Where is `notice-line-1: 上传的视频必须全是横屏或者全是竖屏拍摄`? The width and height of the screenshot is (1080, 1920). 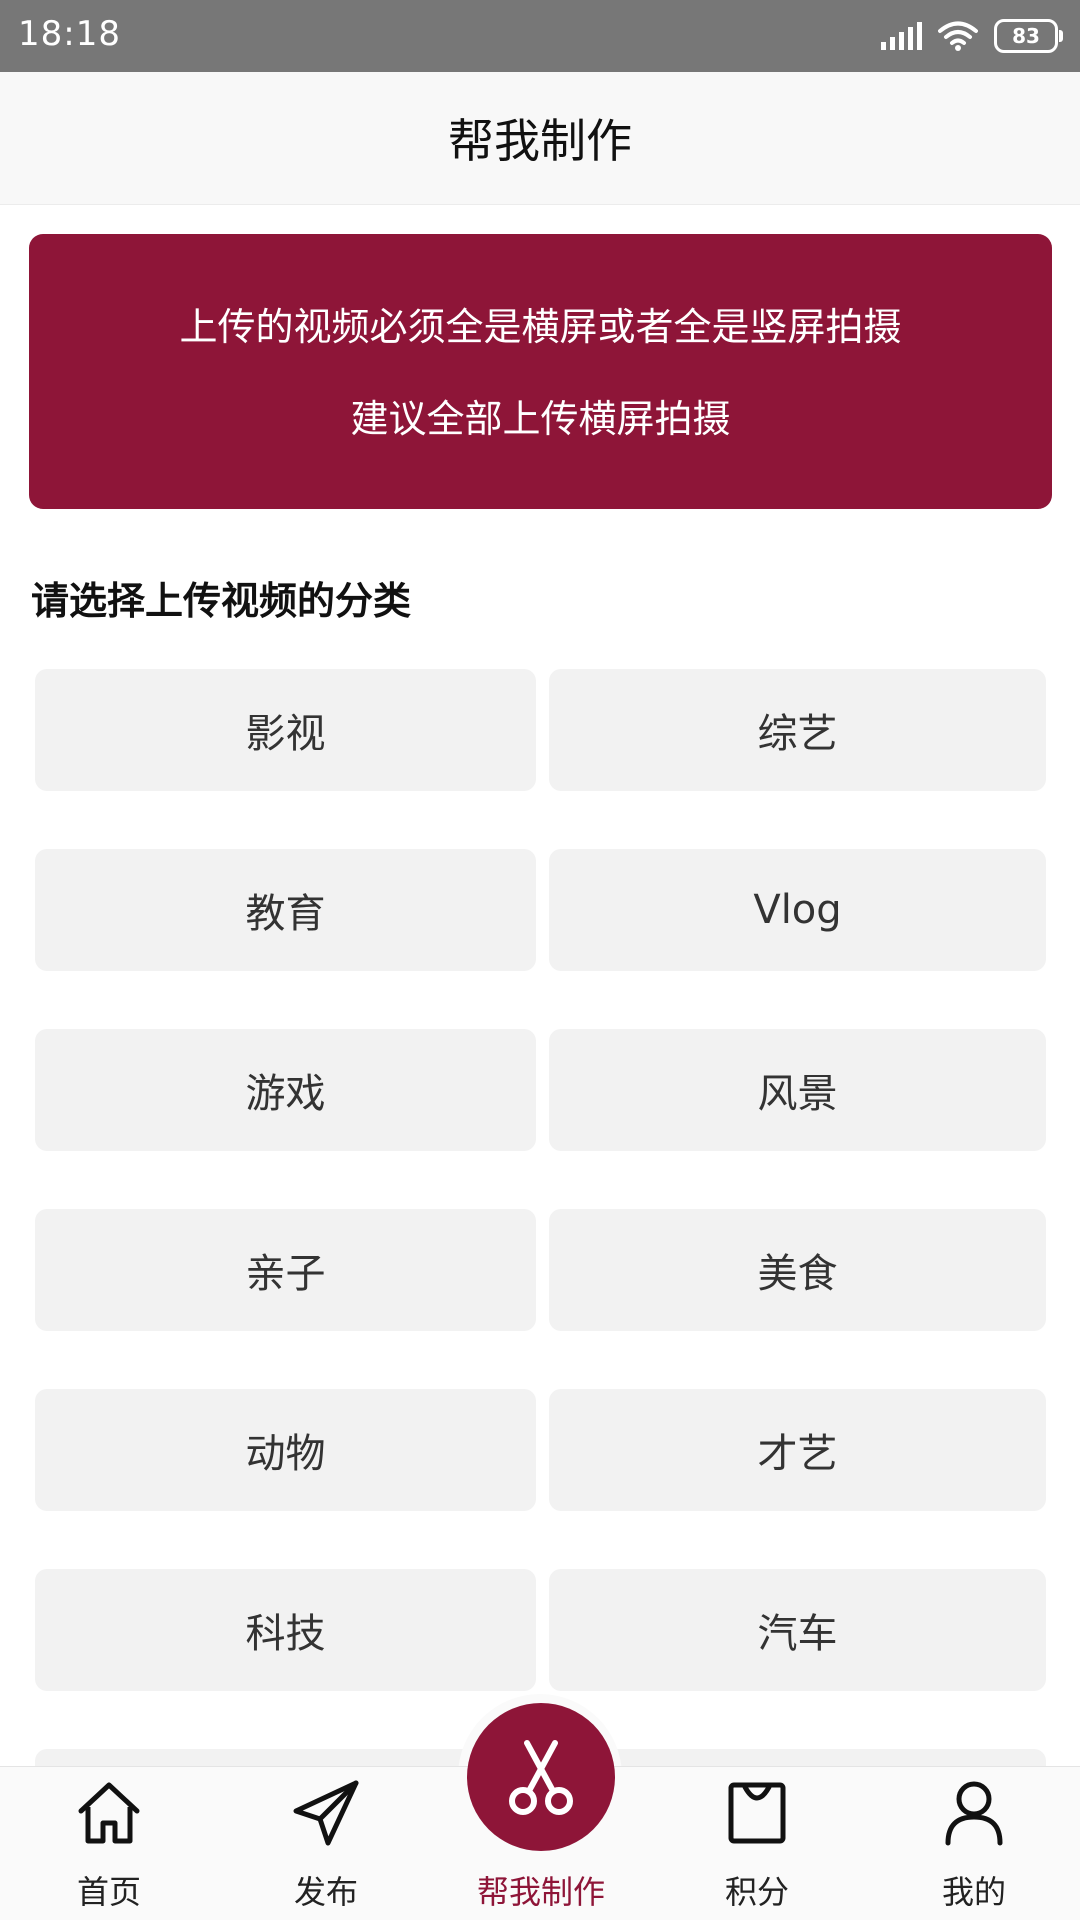 notice-line-1: 上传的视频必须全是横屏或者全是竖屏拍摄 is located at coordinates (540, 327).